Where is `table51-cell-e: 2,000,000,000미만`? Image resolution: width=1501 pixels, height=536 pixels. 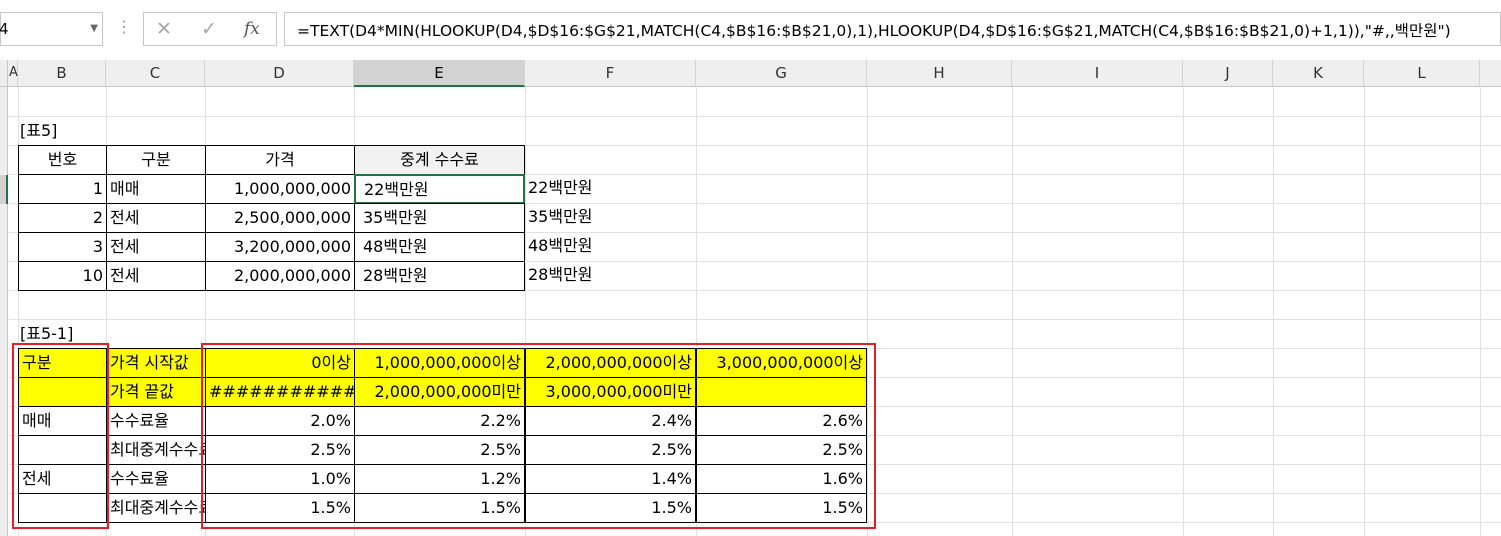
table51-cell-e: 2,000,000,000미만 is located at coordinates (439, 392).